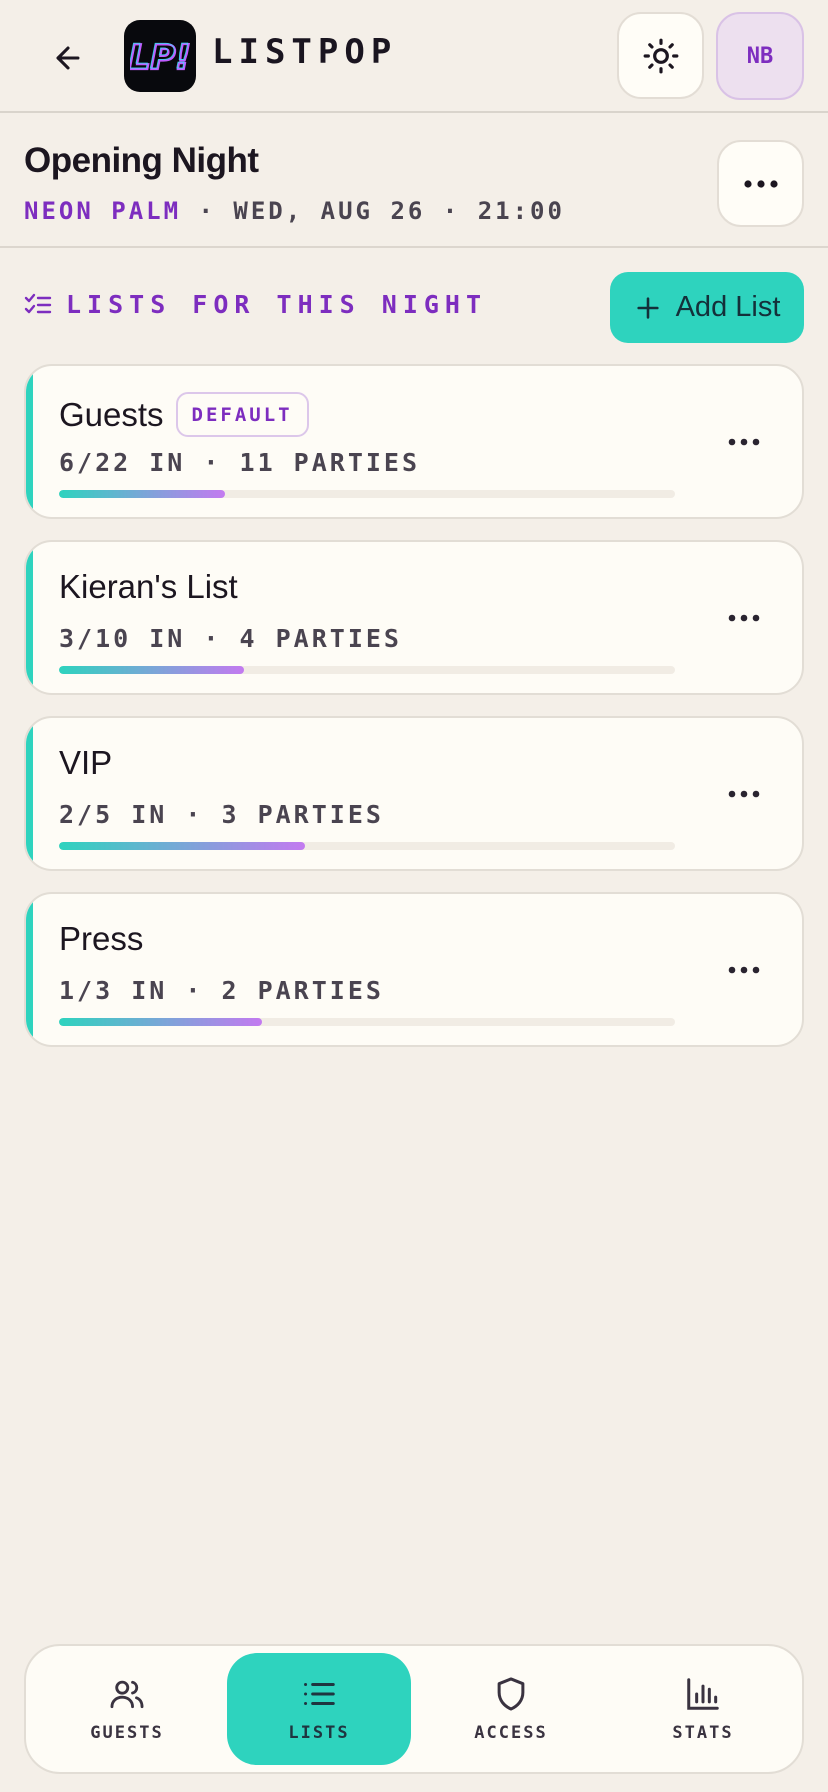 This screenshot has width=828, height=1792. What do you see at coordinates (414, 1709) in the screenshot?
I see `bottom-nav: GUESTS LISTS ACCESS STATS` at bounding box center [414, 1709].